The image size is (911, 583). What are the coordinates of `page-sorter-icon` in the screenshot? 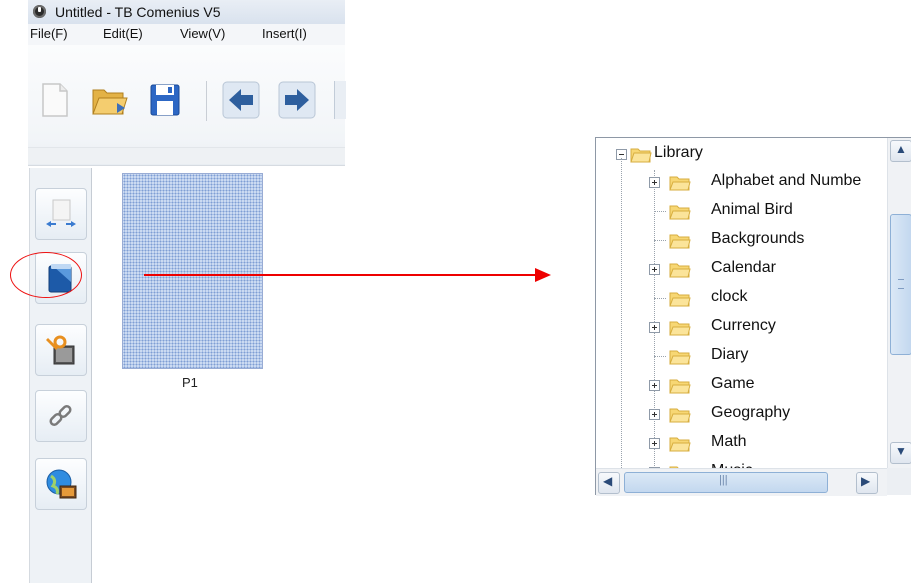 It's located at (61, 213).